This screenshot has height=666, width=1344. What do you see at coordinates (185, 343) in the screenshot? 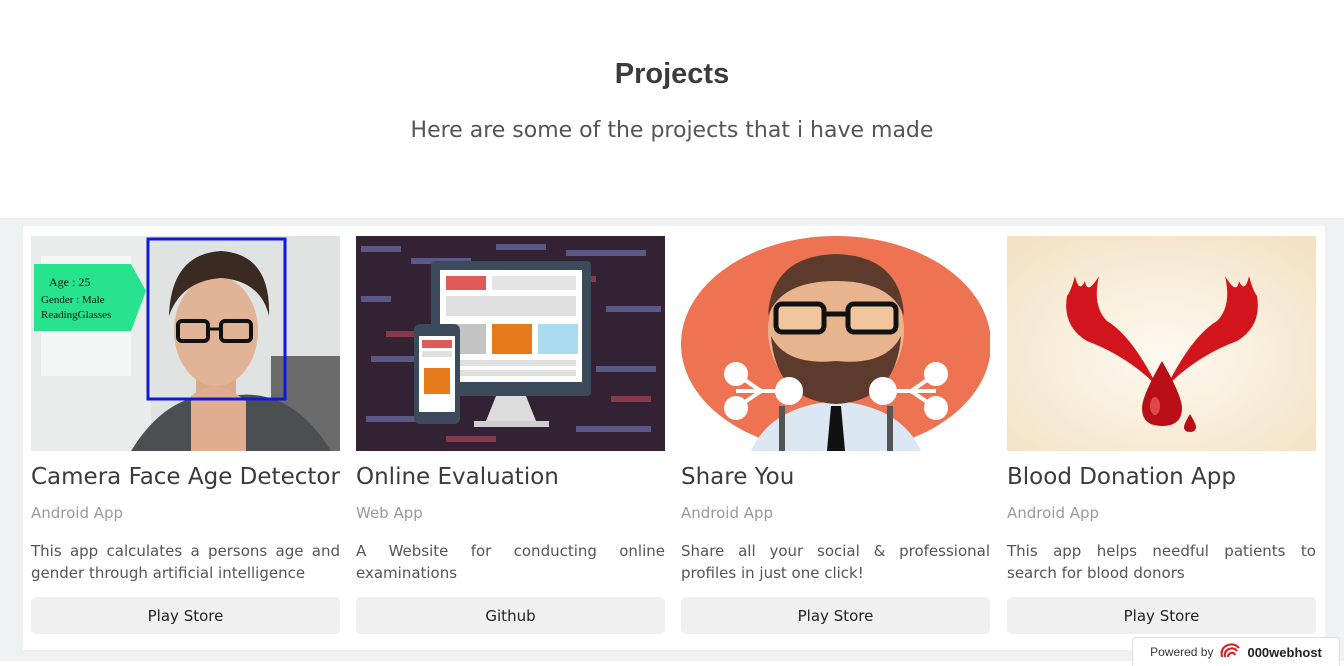
I see `project-image-face-detector: Age : 25 Gender : Male ReadingGlasses` at bounding box center [185, 343].